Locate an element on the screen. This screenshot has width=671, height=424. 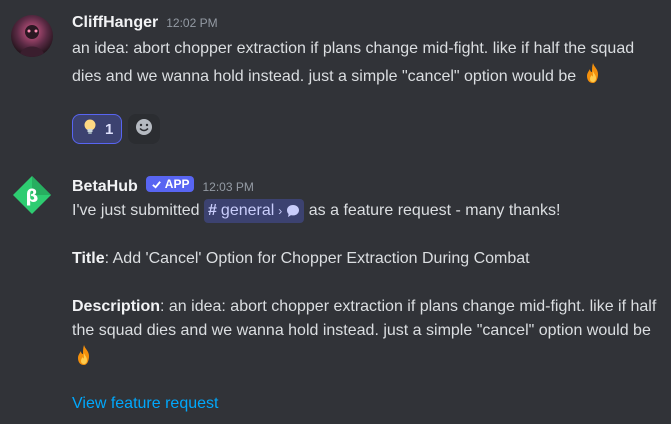
username: BetaHub is located at coordinates (105, 187).